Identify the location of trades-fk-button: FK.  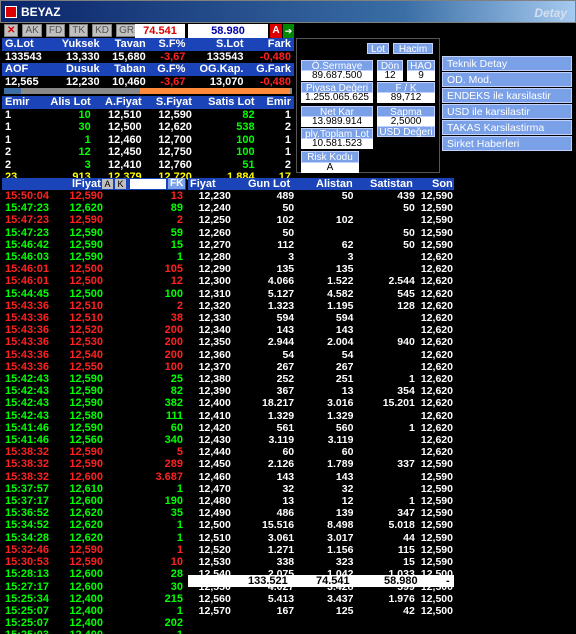
(177, 183).